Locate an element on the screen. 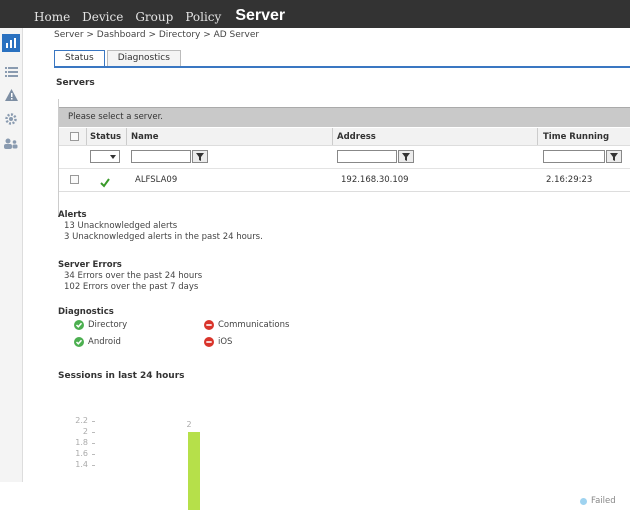 This screenshot has width=630, height=510. tab-status: Status is located at coordinates (79, 58).